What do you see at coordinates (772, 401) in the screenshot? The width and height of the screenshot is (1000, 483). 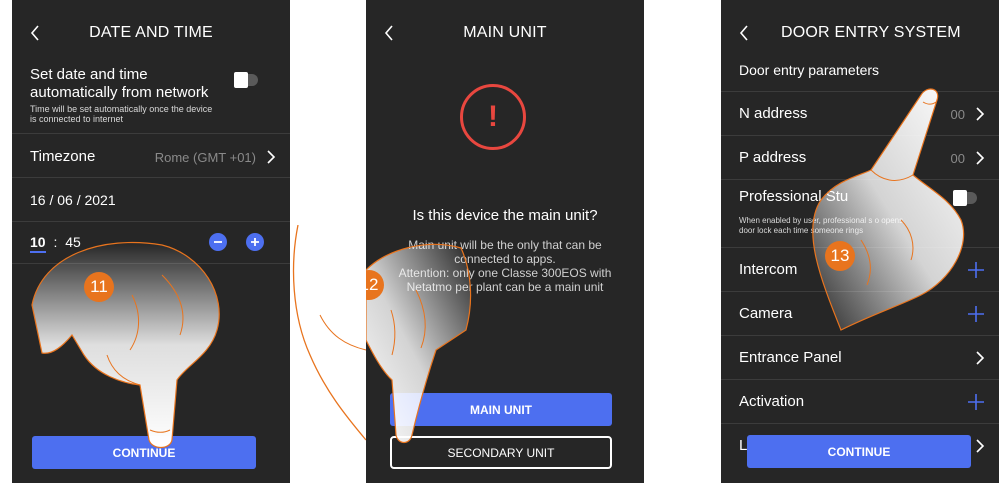 I see `activation-label: Activation` at bounding box center [772, 401].